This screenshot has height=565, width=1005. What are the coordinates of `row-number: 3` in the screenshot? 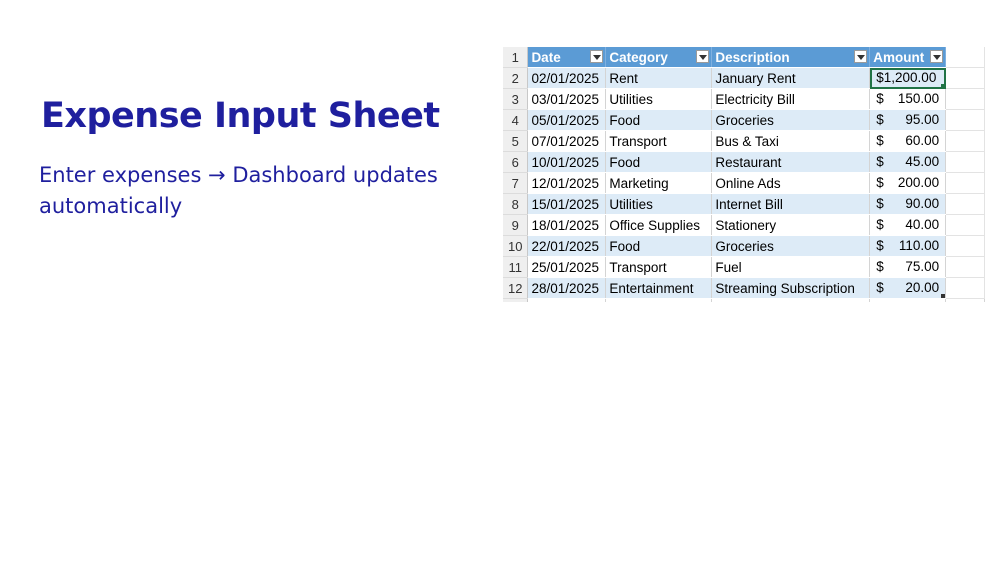 It's located at (516, 99).